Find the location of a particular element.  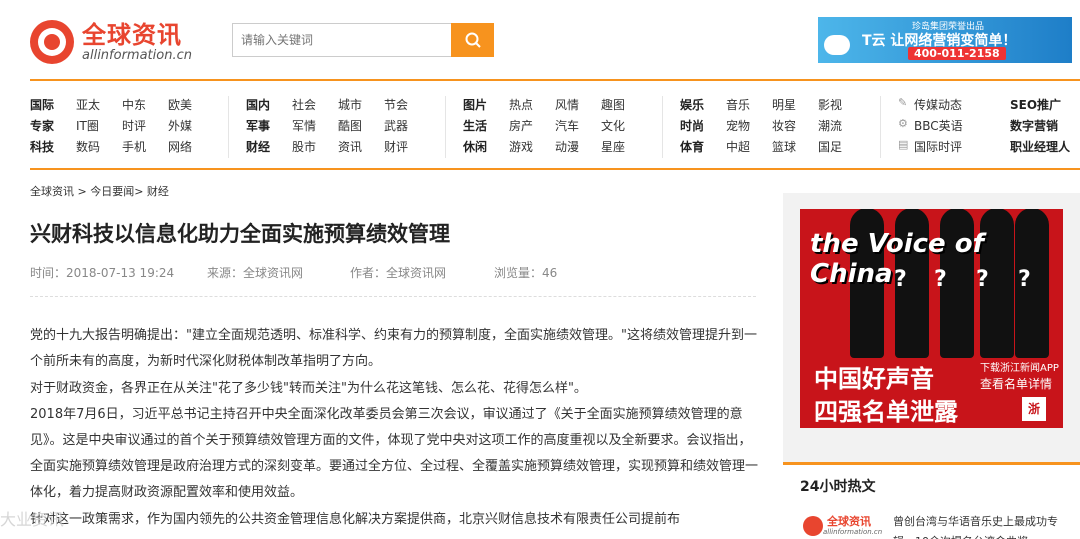

nav-link-外媒: 外媒 is located at coordinates (180, 125).